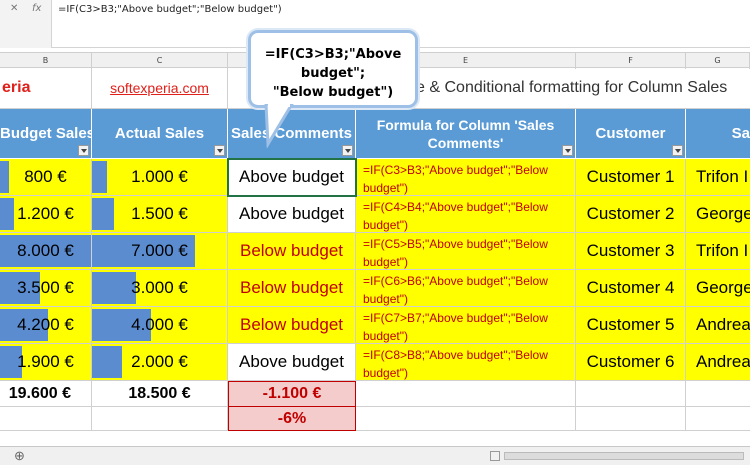  What do you see at coordinates (466, 419) in the screenshot?
I see `empty-cell-e10` at bounding box center [466, 419].